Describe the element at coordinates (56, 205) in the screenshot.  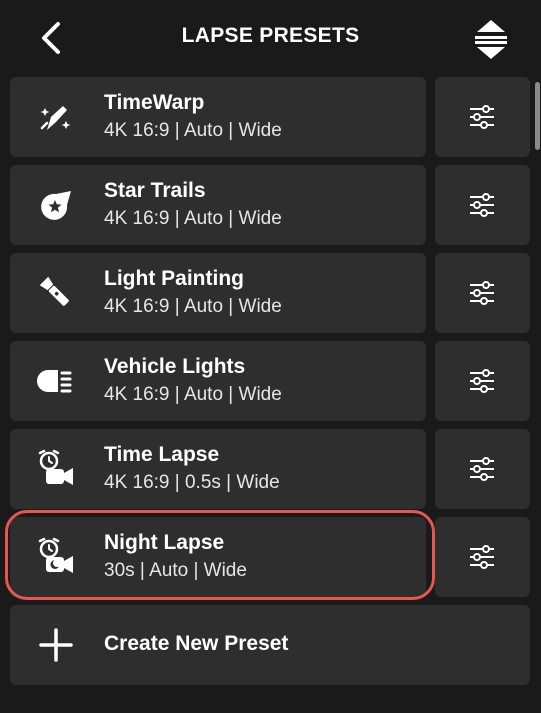
I see `star-trails-icon` at that location.